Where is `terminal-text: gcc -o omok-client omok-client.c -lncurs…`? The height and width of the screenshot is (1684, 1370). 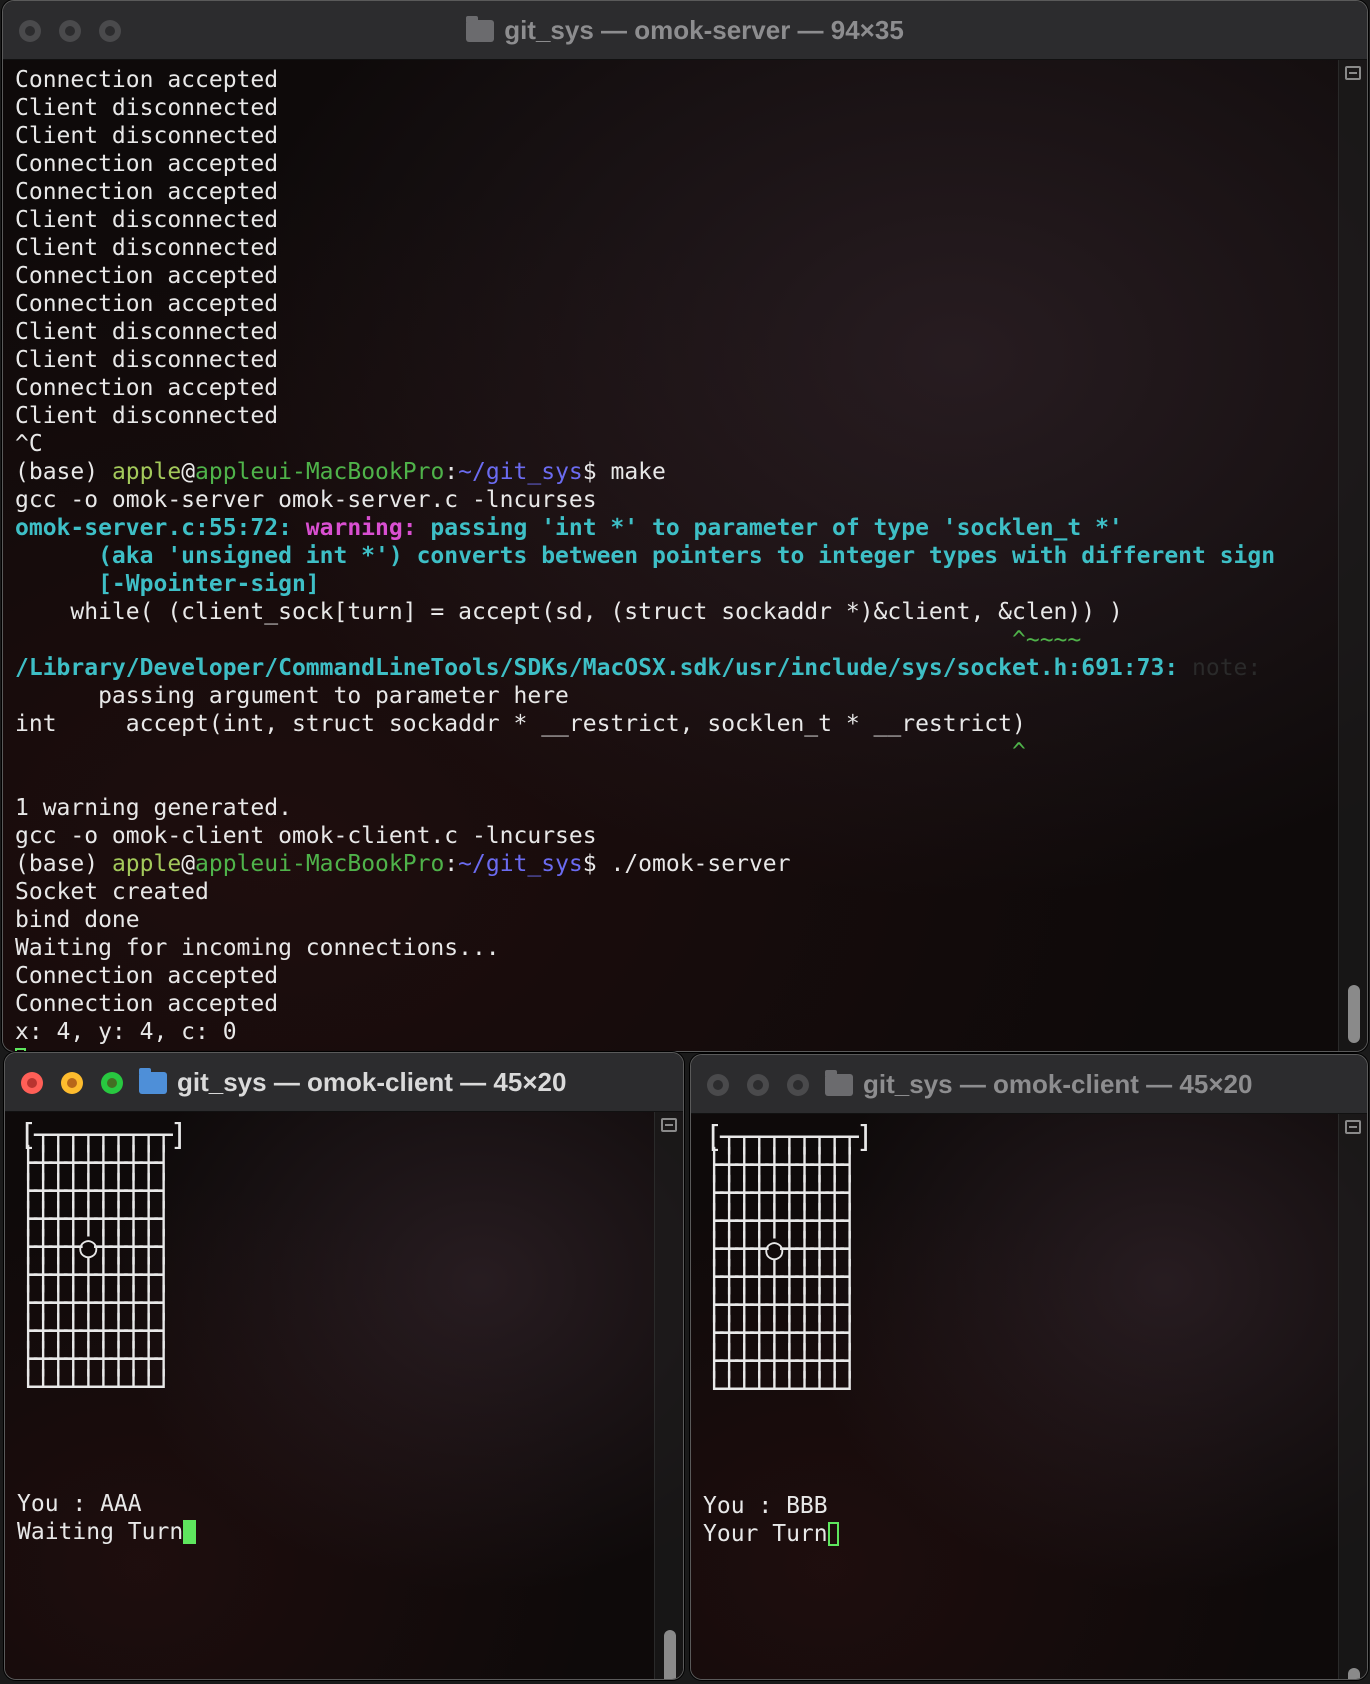
terminal-text: gcc -o omok-client omok-client.c -lncurs… is located at coordinates (306, 836).